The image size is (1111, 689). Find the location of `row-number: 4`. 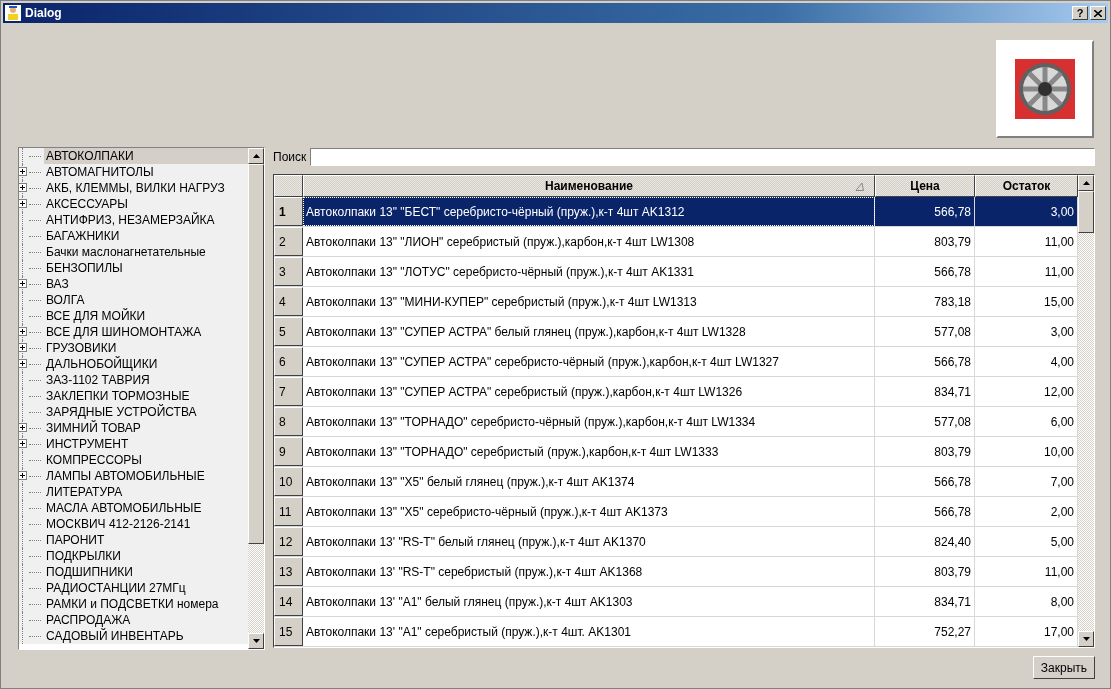

row-number: 4 is located at coordinates (288, 301).